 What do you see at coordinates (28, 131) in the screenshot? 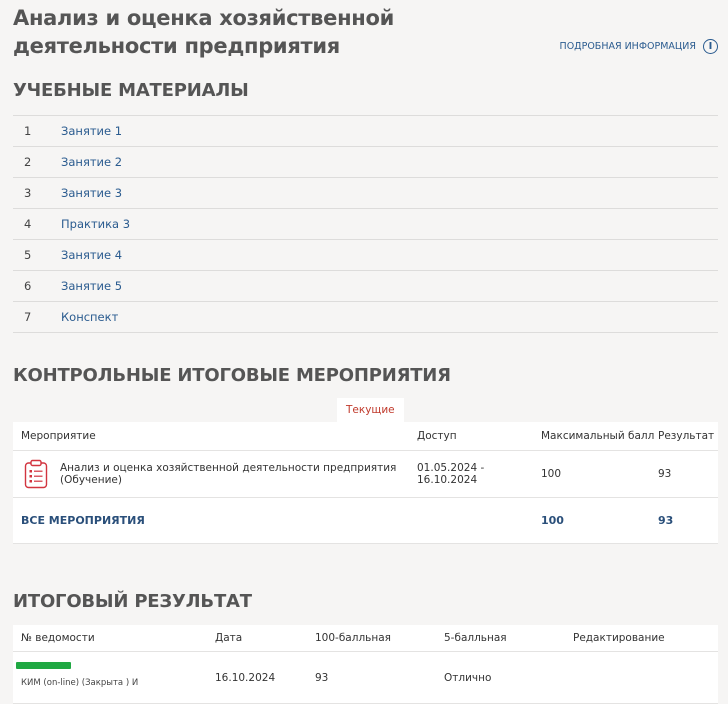
I see `item-number: 1` at bounding box center [28, 131].